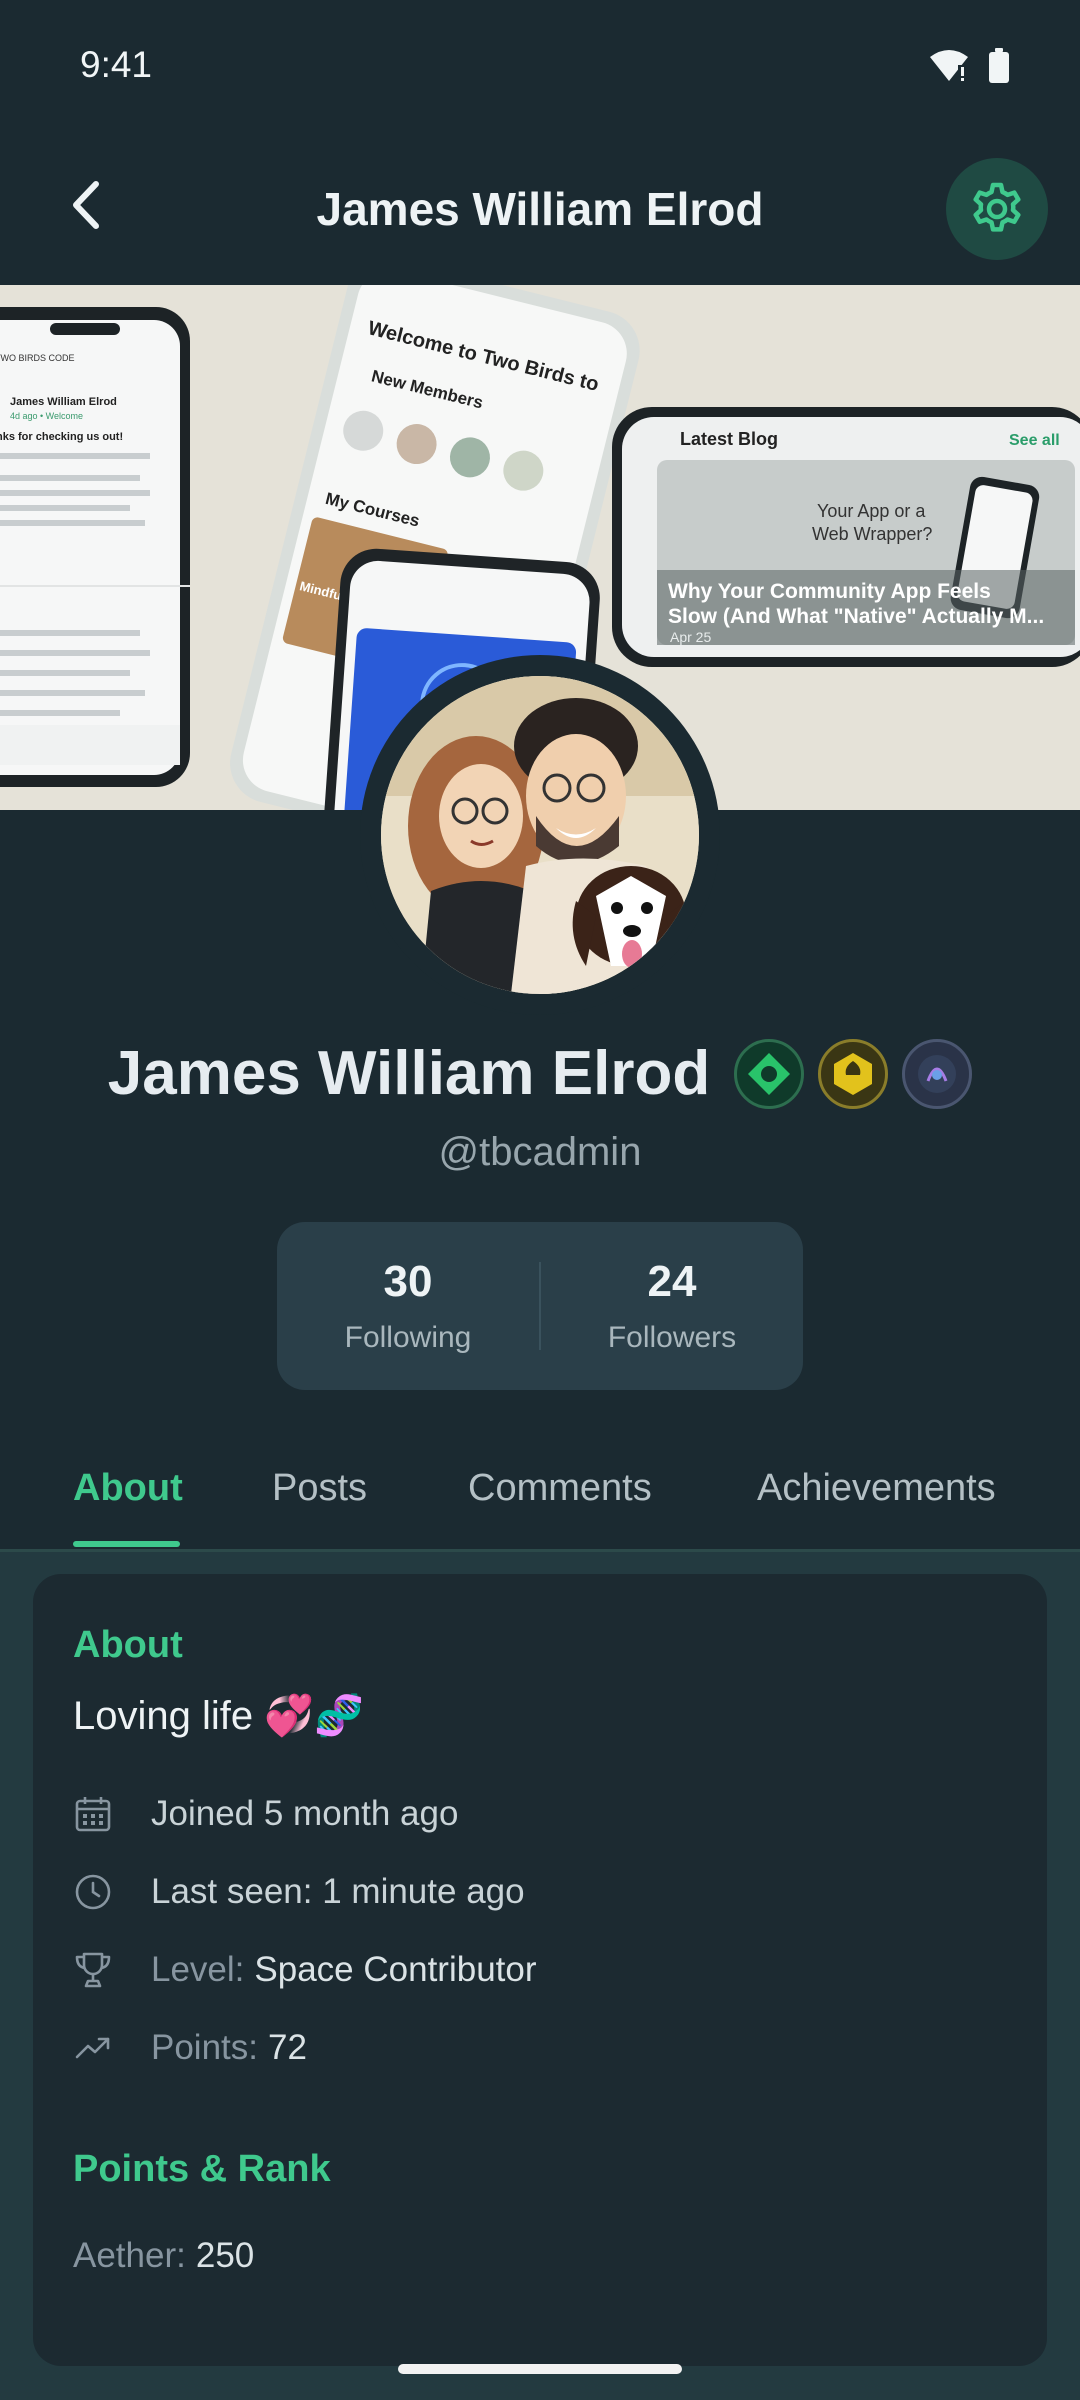 This screenshot has width=1080, height=2400. I want to click on svg-text: Your App or a, so click(871, 511).